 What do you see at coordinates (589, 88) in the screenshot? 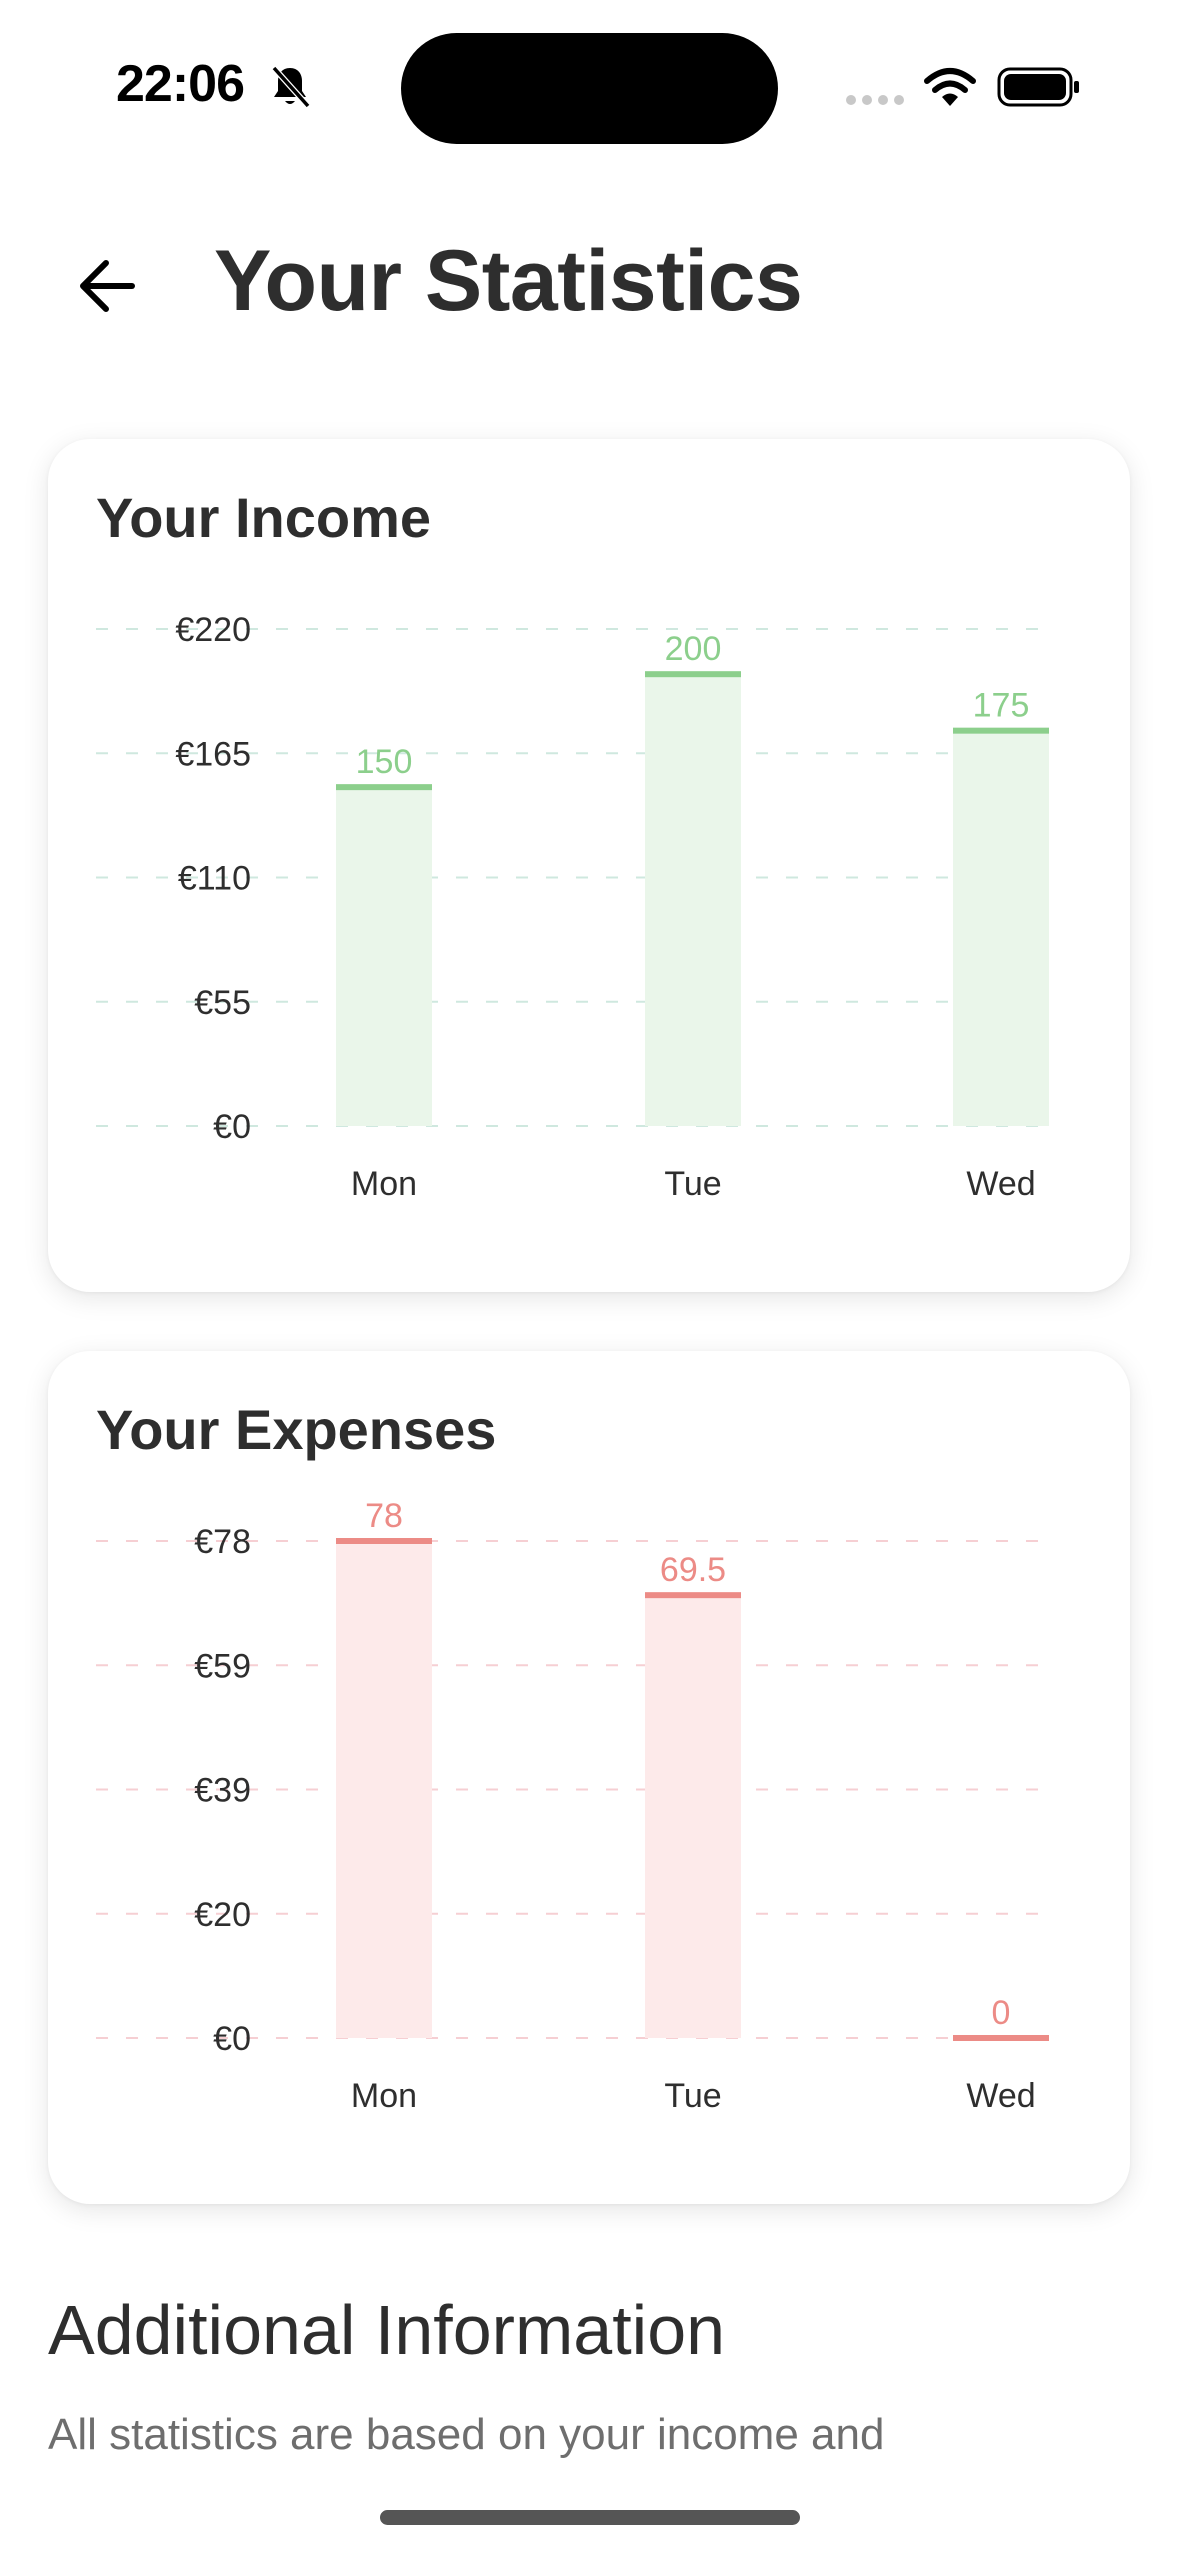
I see `dynamic-island` at bounding box center [589, 88].